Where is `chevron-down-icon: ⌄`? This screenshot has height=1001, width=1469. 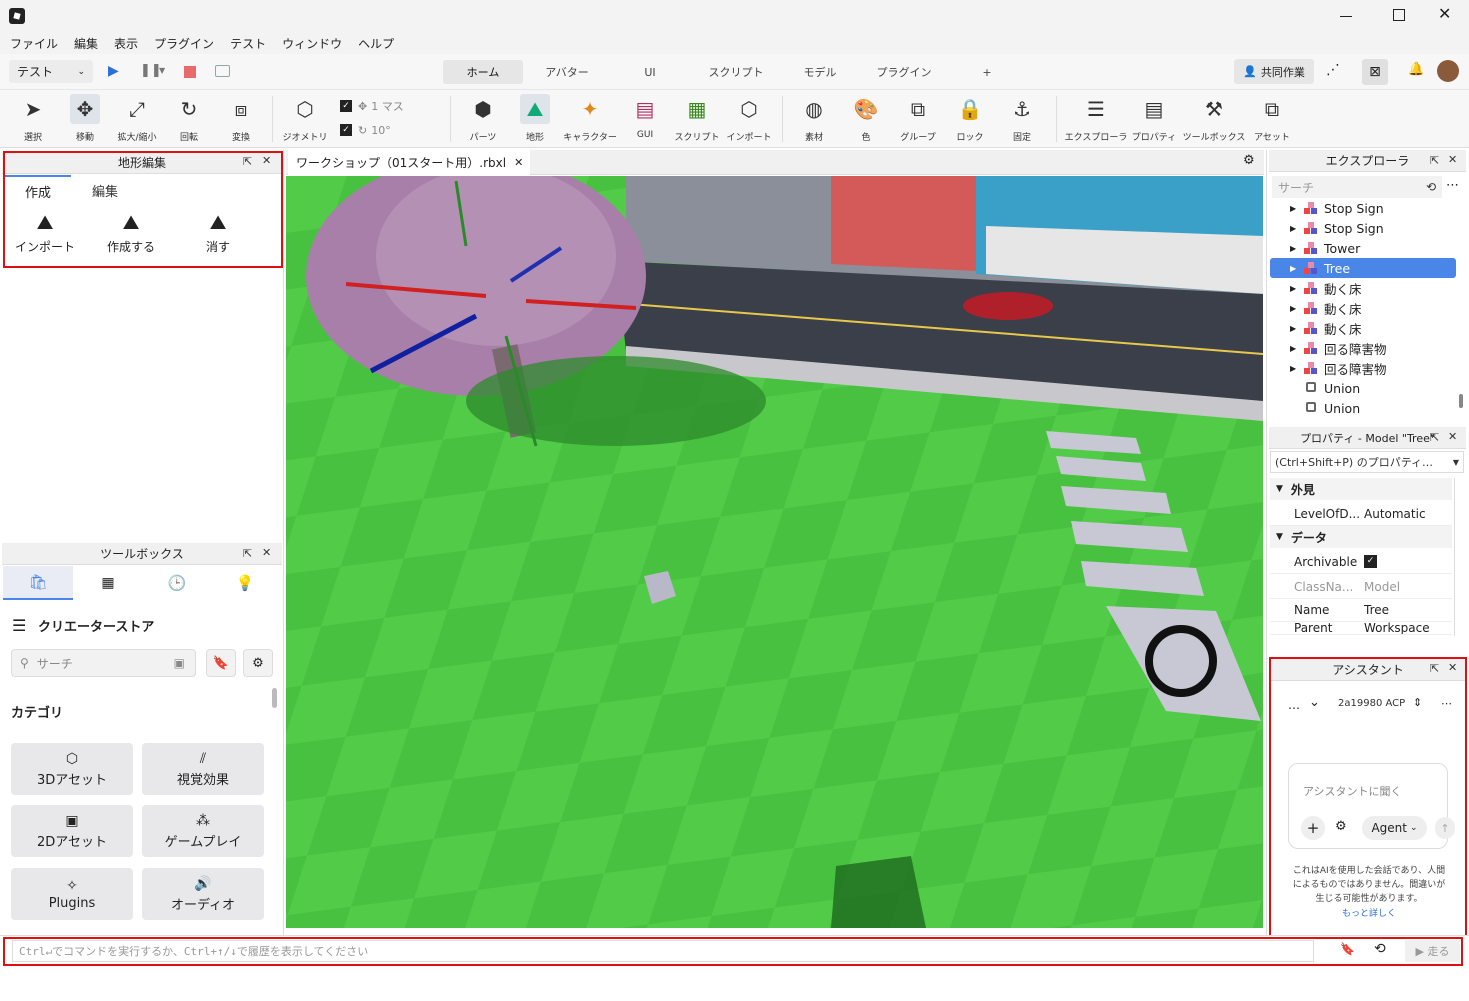
chevron-down-icon: ⌄ is located at coordinates (1314, 702).